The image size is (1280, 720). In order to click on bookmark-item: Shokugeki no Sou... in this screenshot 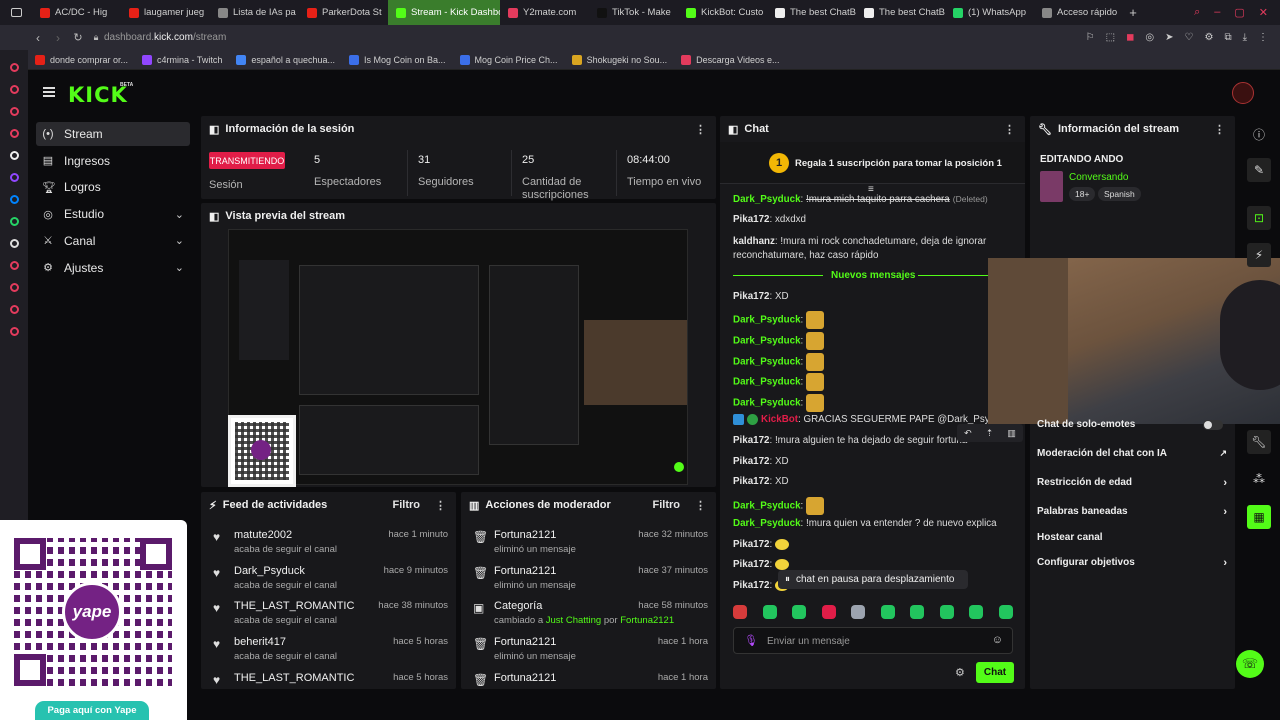, I will do `click(620, 59)`.